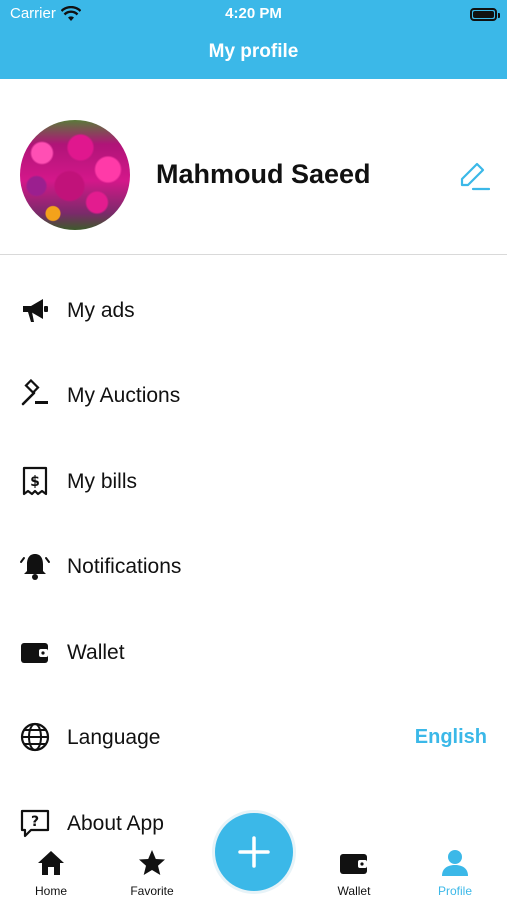 The image size is (507, 900). I want to click on status-time: 4:20 PM, so click(253, 13).